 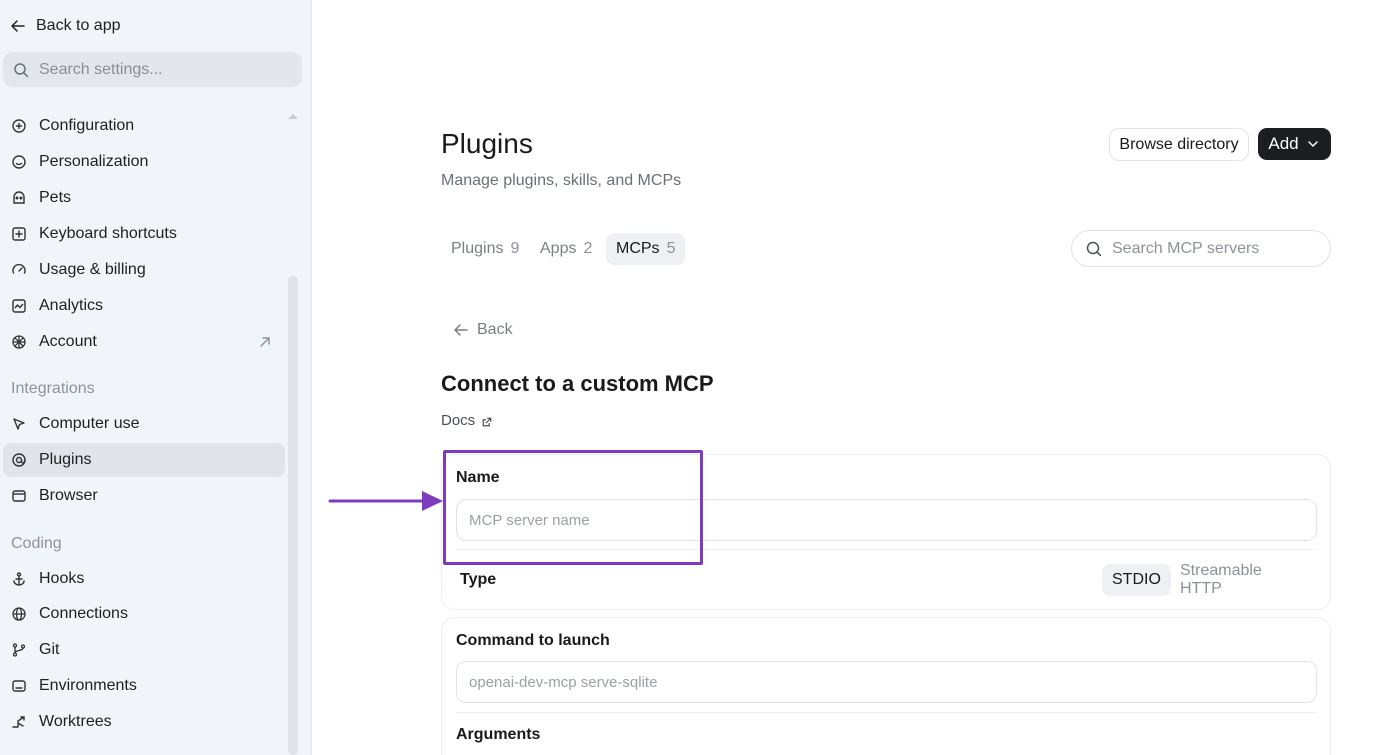 What do you see at coordinates (75, 721) in the screenshot?
I see `sidebar-item-label: Worktrees` at bounding box center [75, 721].